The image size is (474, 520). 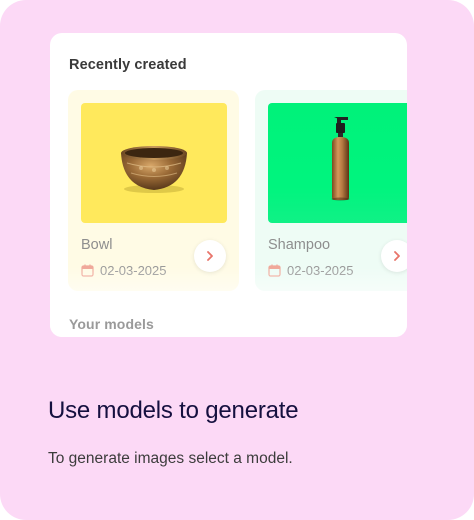 I want to click on model-name-shampoo: Shampoo, so click(x=299, y=245).